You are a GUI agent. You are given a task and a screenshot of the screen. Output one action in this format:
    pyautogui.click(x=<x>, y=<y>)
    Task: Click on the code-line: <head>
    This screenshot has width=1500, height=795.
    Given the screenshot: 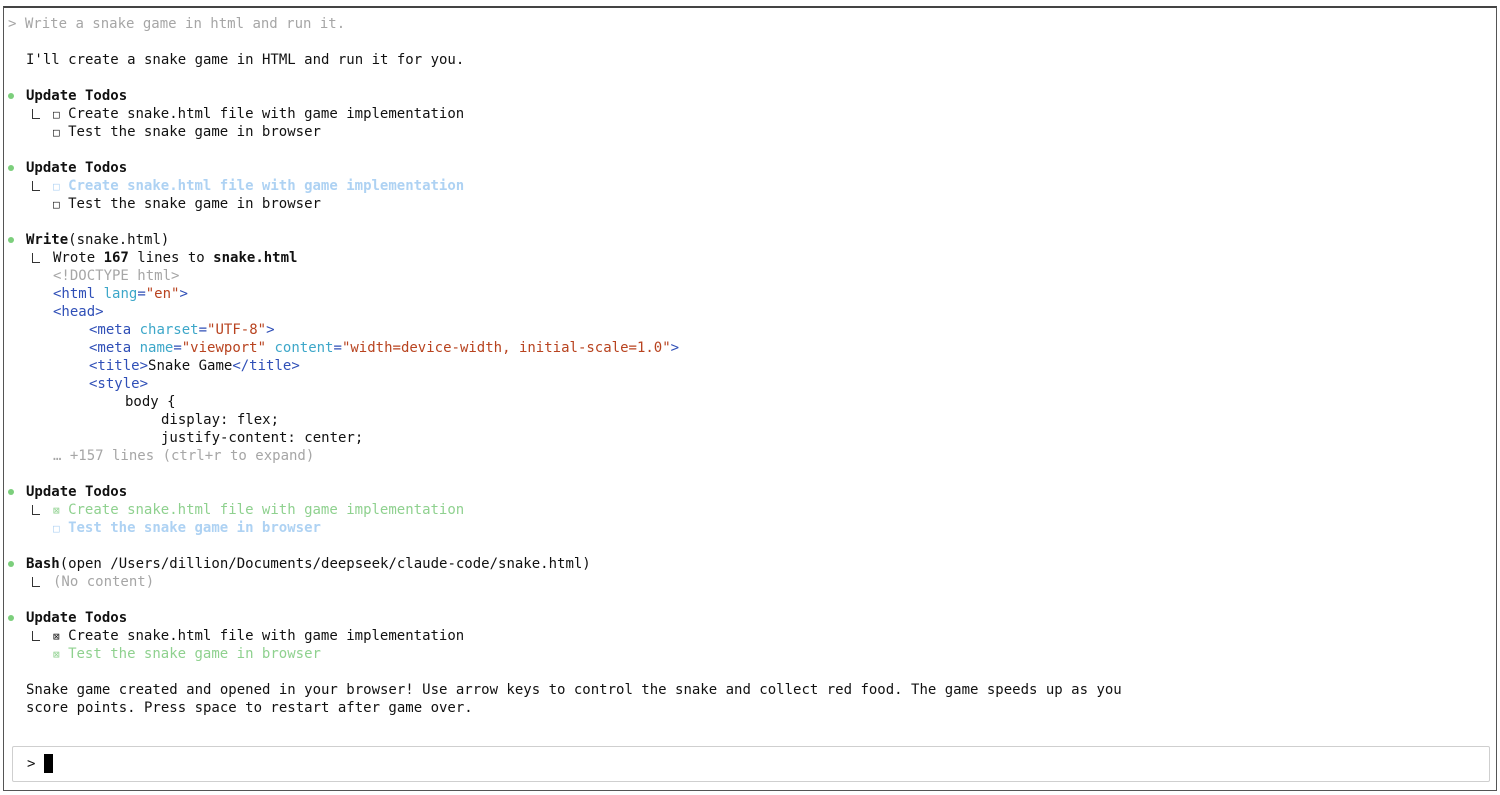 What is the action you would take?
    pyautogui.click(x=78, y=312)
    